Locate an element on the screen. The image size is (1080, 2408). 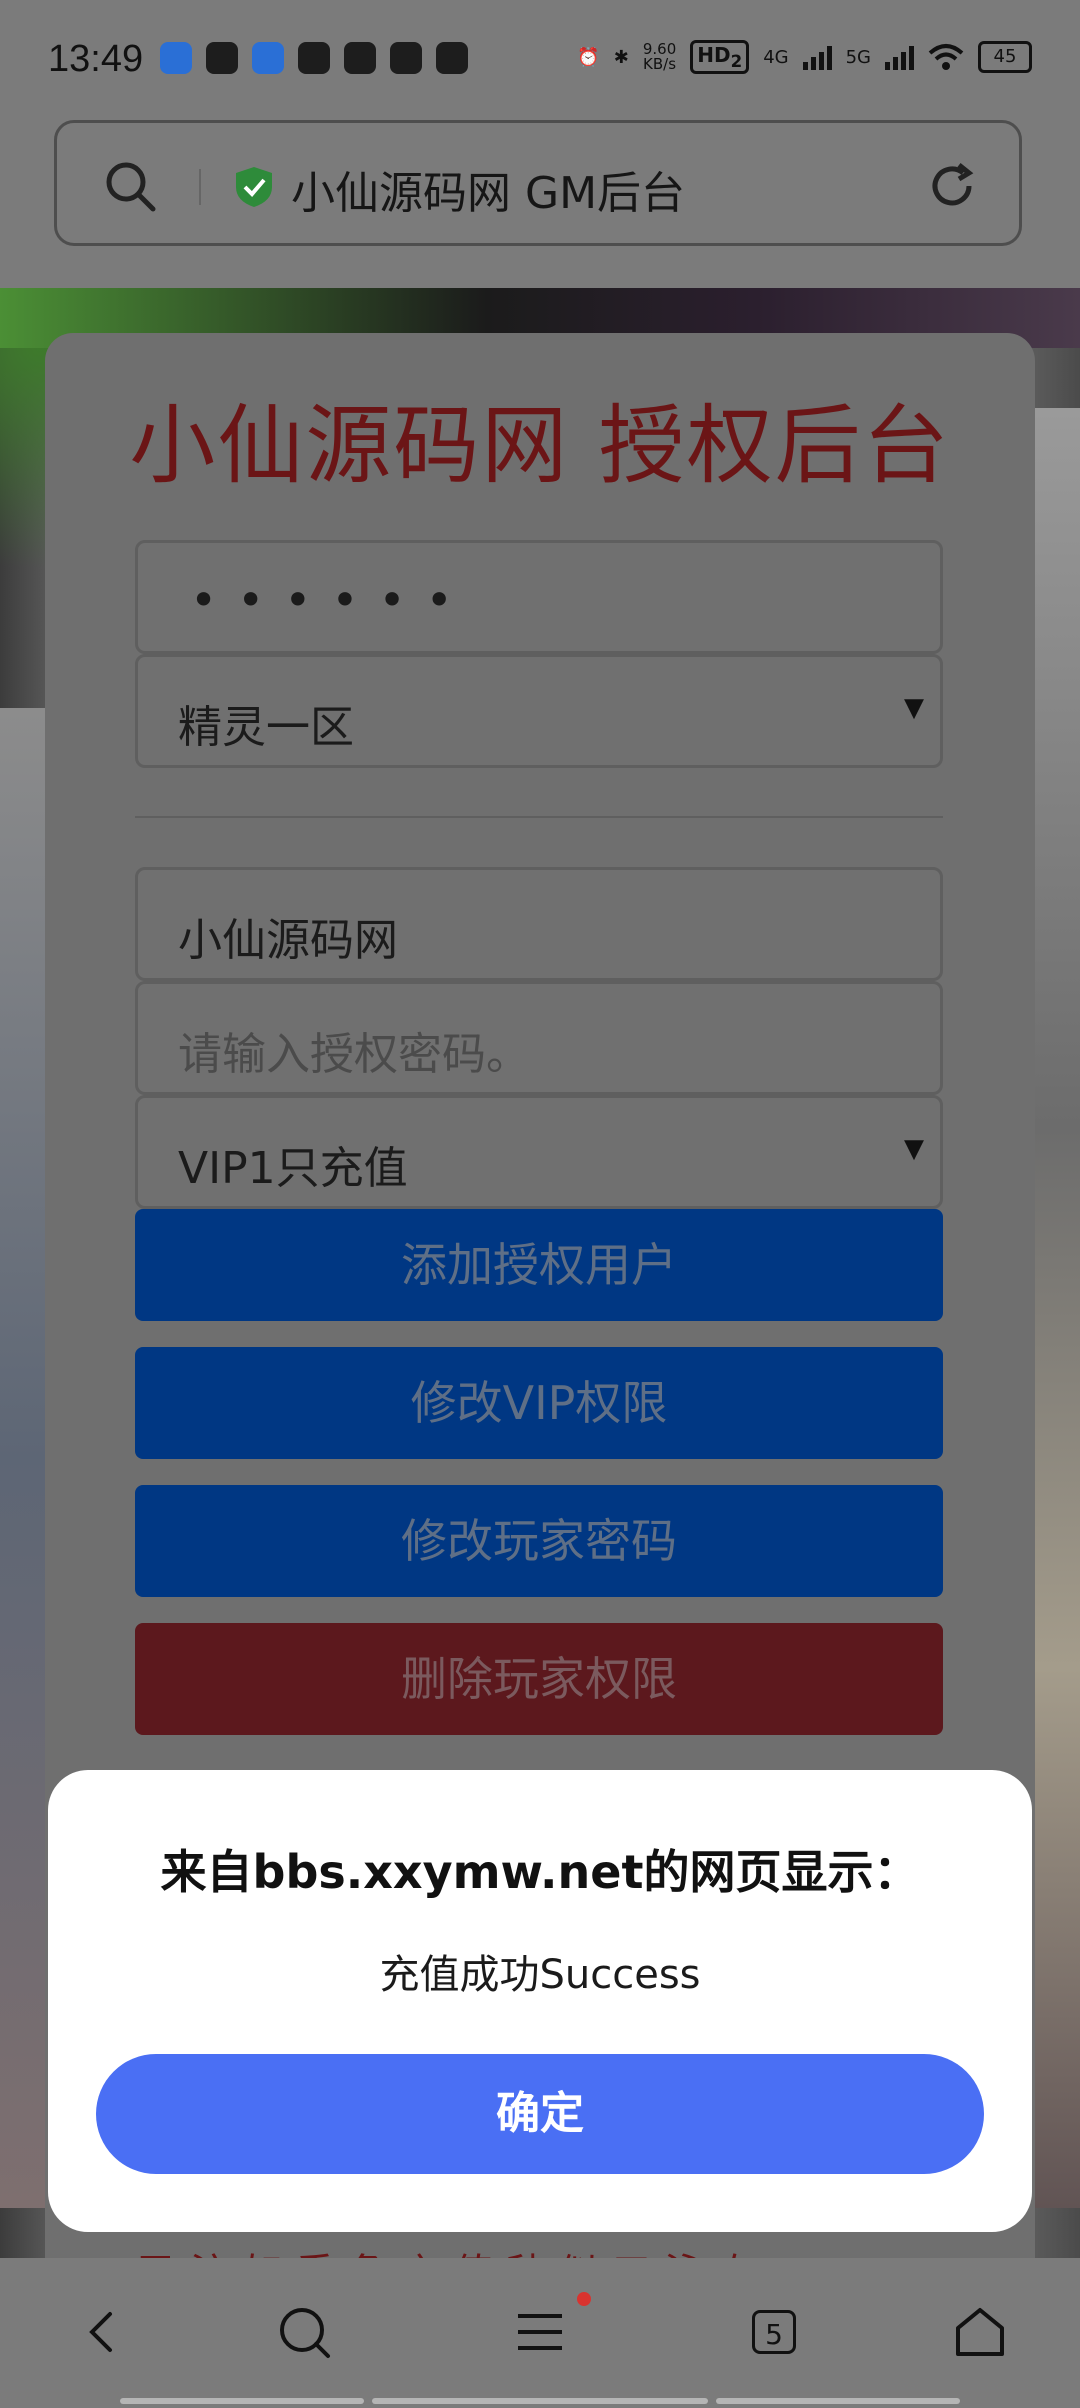
hd-voice-icon: HD2 is located at coordinates (720, 57).